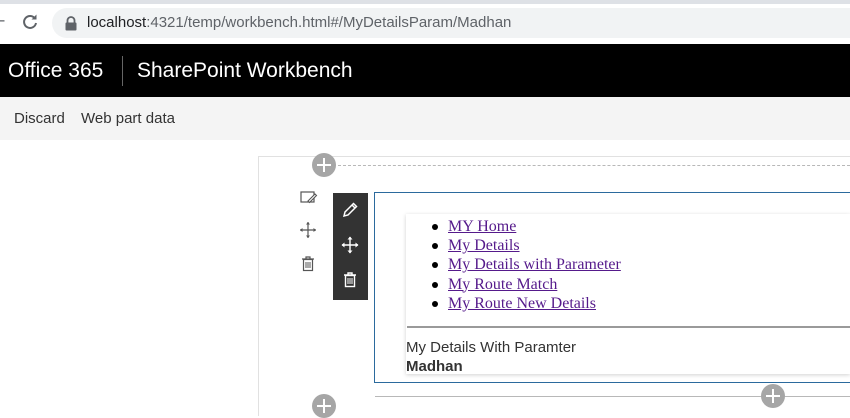 This screenshot has height=418, width=850. What do you see at coordinates (526, 245) in the screenshot?
I see `list-item: My Details` at bounding box center [526, 245].